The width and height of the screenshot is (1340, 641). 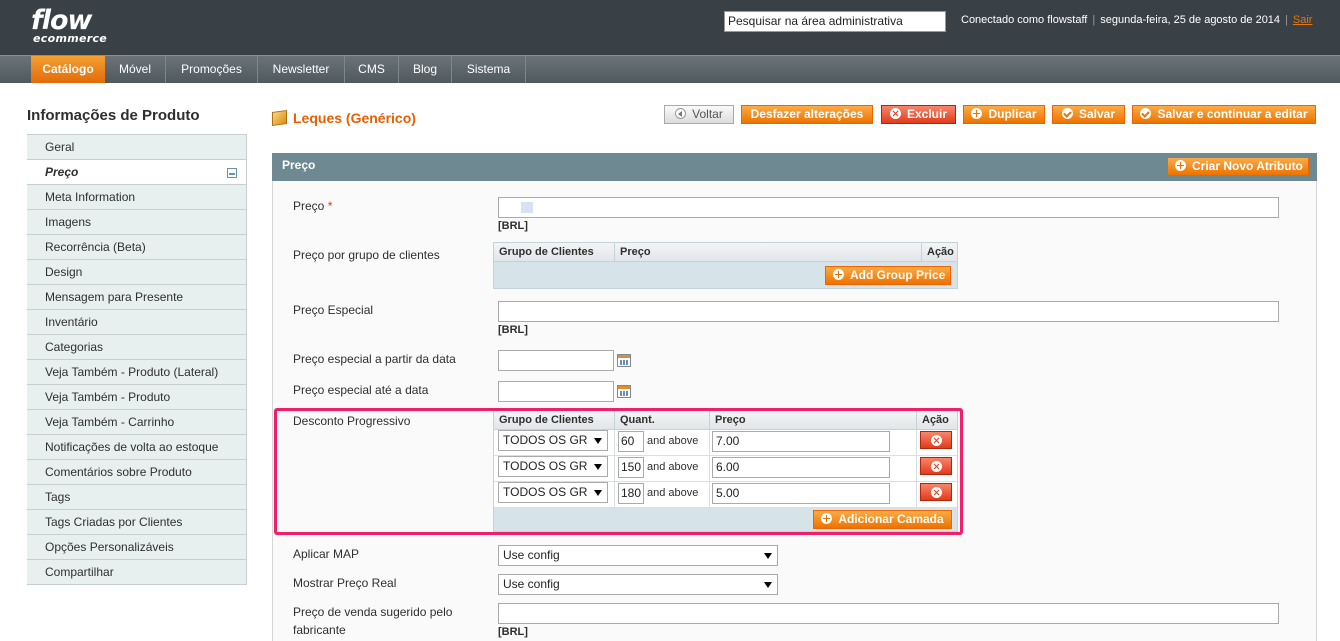 I want to click on tab-tags: Tags, so click(x=136, y=496).